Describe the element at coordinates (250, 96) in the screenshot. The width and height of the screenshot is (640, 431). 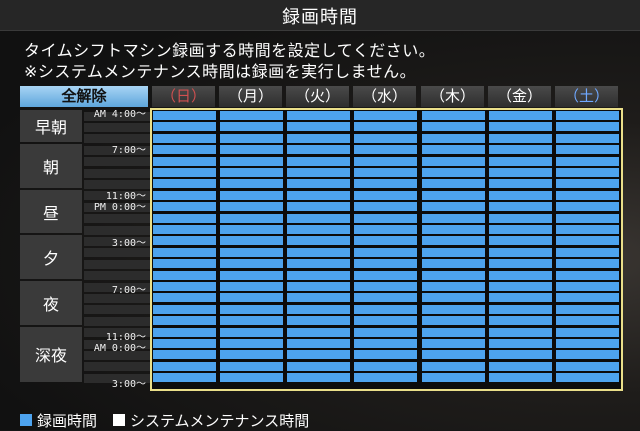
I see `day-header-1: （月）` at that location.